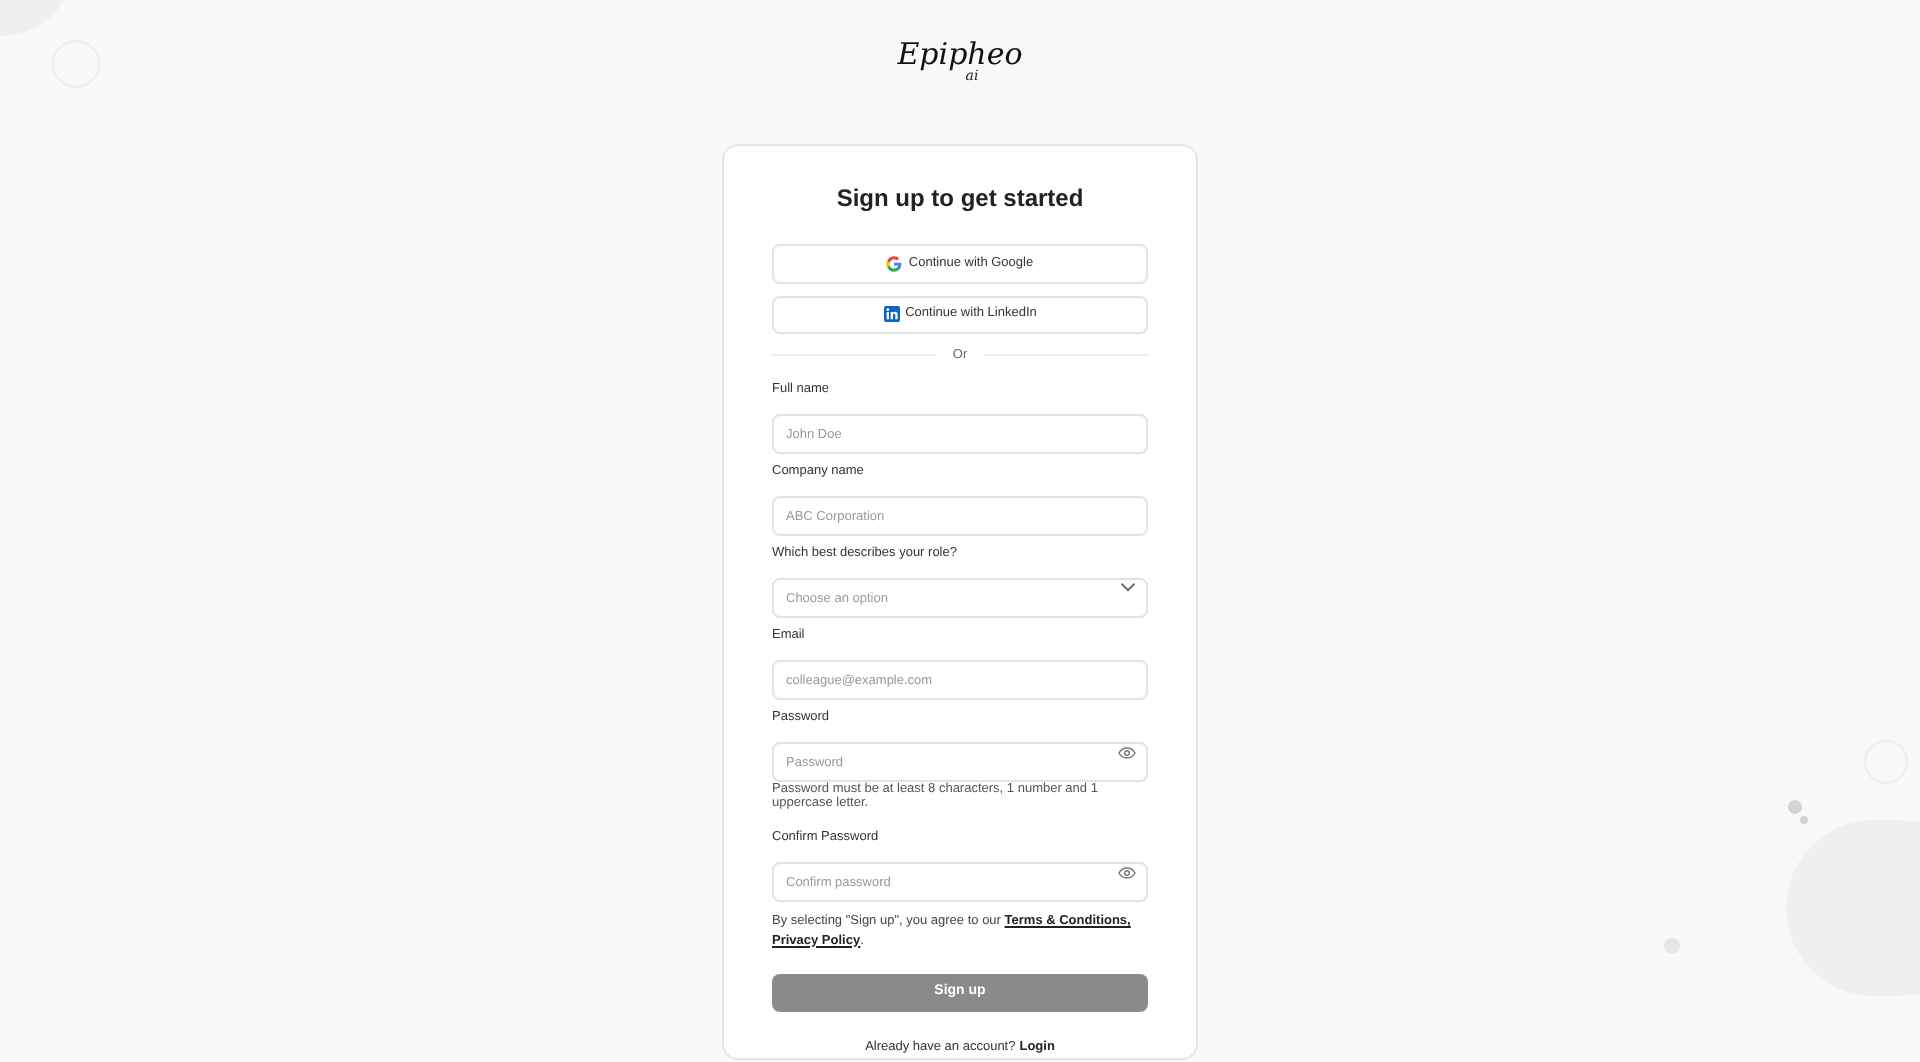 Image resolution: width=1920 pixels, height=1062 pixels. I want to click on google-icon, so click(894, 263).